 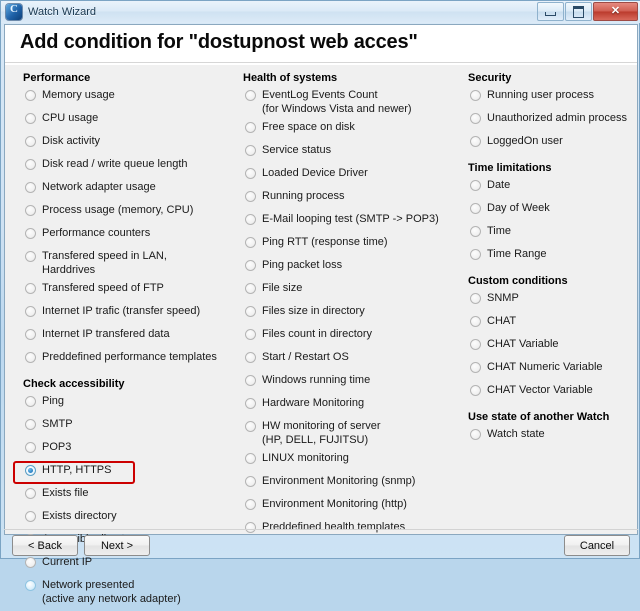 What do you see at coordinates (552, 98) in the screenshot?
I see `radio-option-running-user-process: Running user process` at bounding box center [552, 98].